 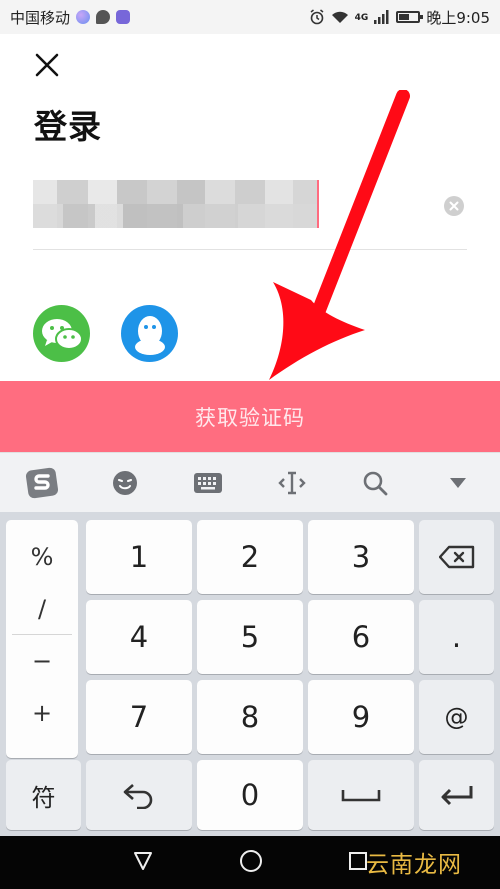 What do you see at coordinates (382, 17) in the screenshot?
I see `signal-icon` at bounding box center [382, 17].